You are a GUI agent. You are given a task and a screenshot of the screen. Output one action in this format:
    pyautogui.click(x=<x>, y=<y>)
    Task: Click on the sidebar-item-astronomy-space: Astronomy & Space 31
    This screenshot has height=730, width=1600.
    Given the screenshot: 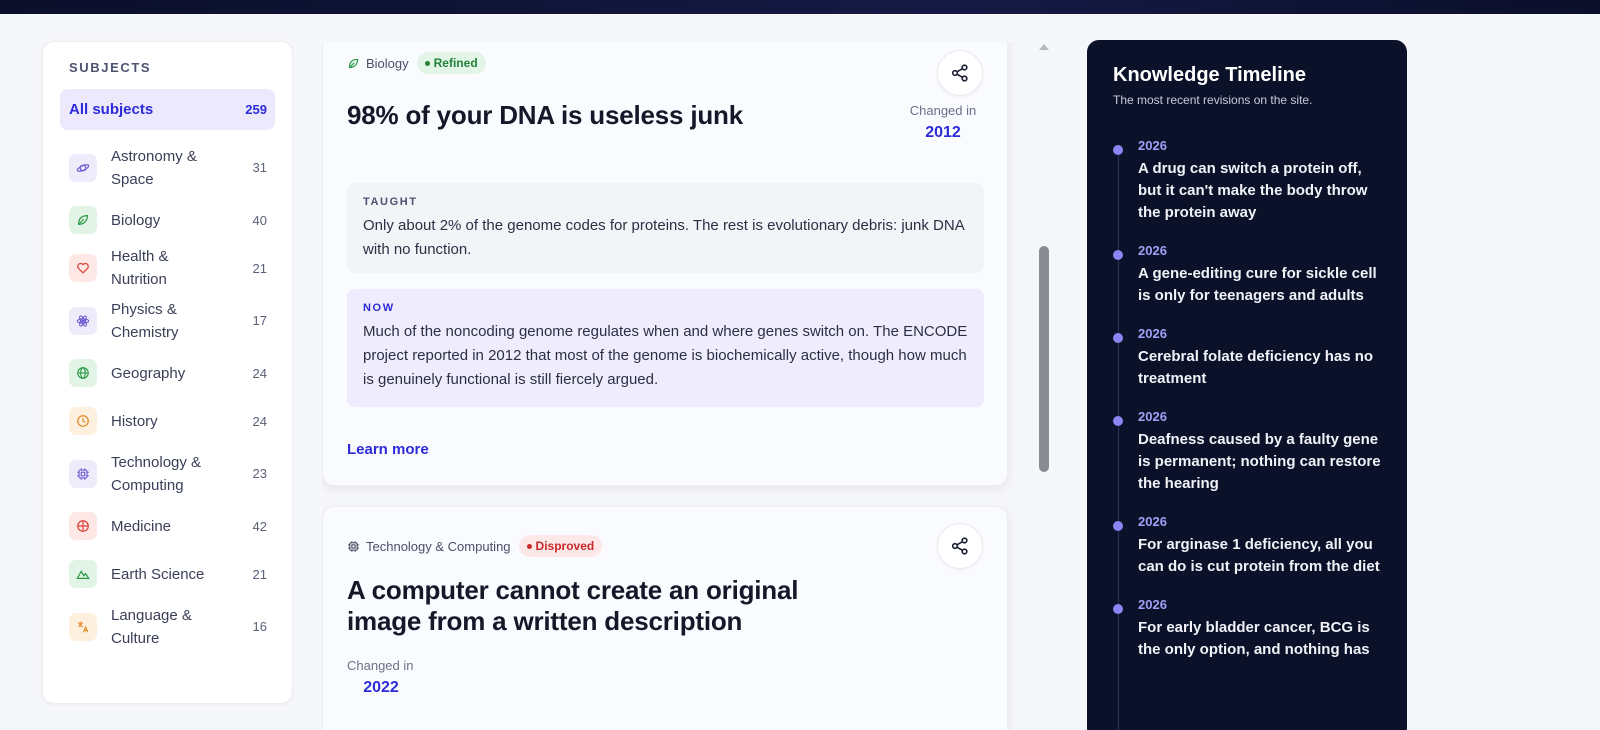 What is the action you would take?
    pyautogui.click(x=167, y=167)
    